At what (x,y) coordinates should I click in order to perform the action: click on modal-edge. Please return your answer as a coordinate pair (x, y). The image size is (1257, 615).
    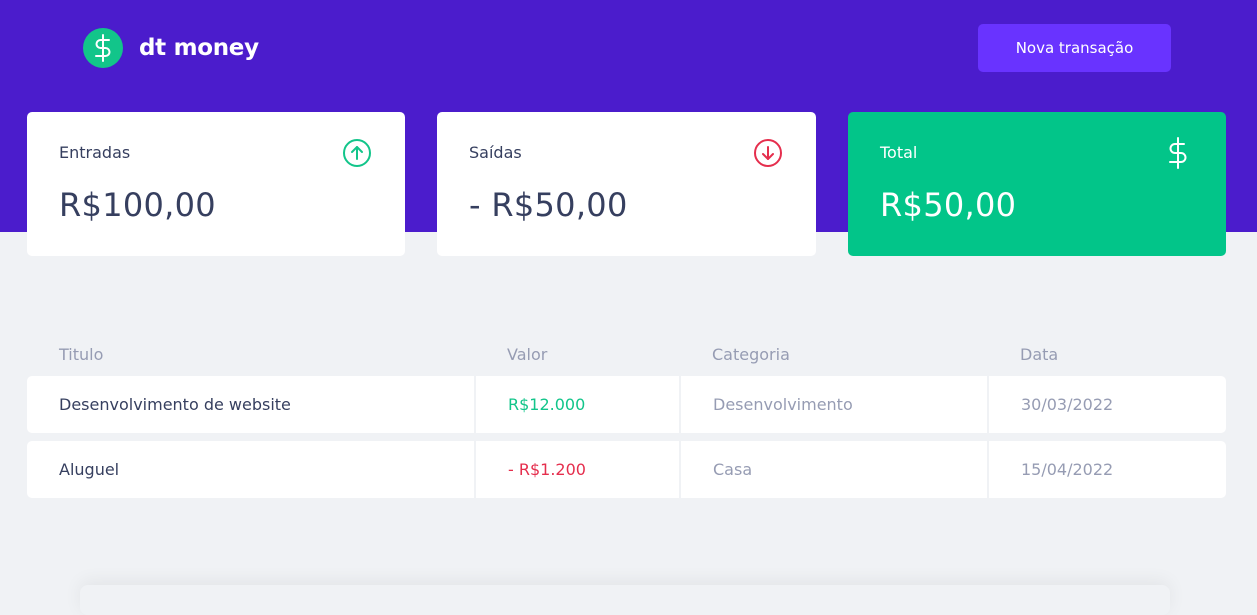
    Looking at the image, I should click on (625, 600).